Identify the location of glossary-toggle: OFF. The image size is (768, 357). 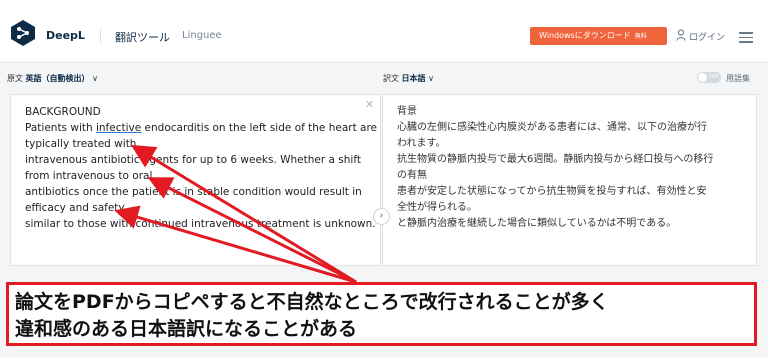
(709, 77).